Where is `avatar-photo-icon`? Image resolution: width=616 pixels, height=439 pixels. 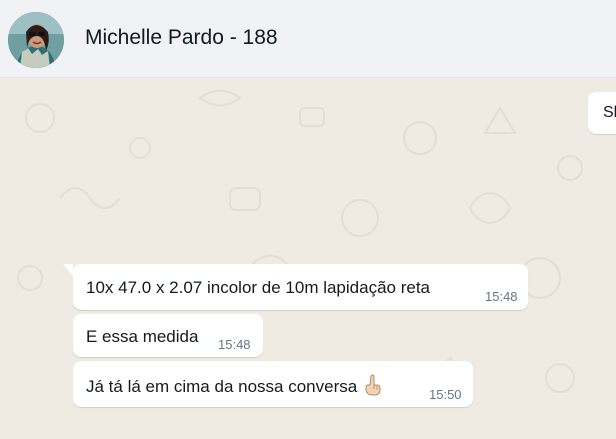 avatar-photo-icon is located at coordinates (36, 40).